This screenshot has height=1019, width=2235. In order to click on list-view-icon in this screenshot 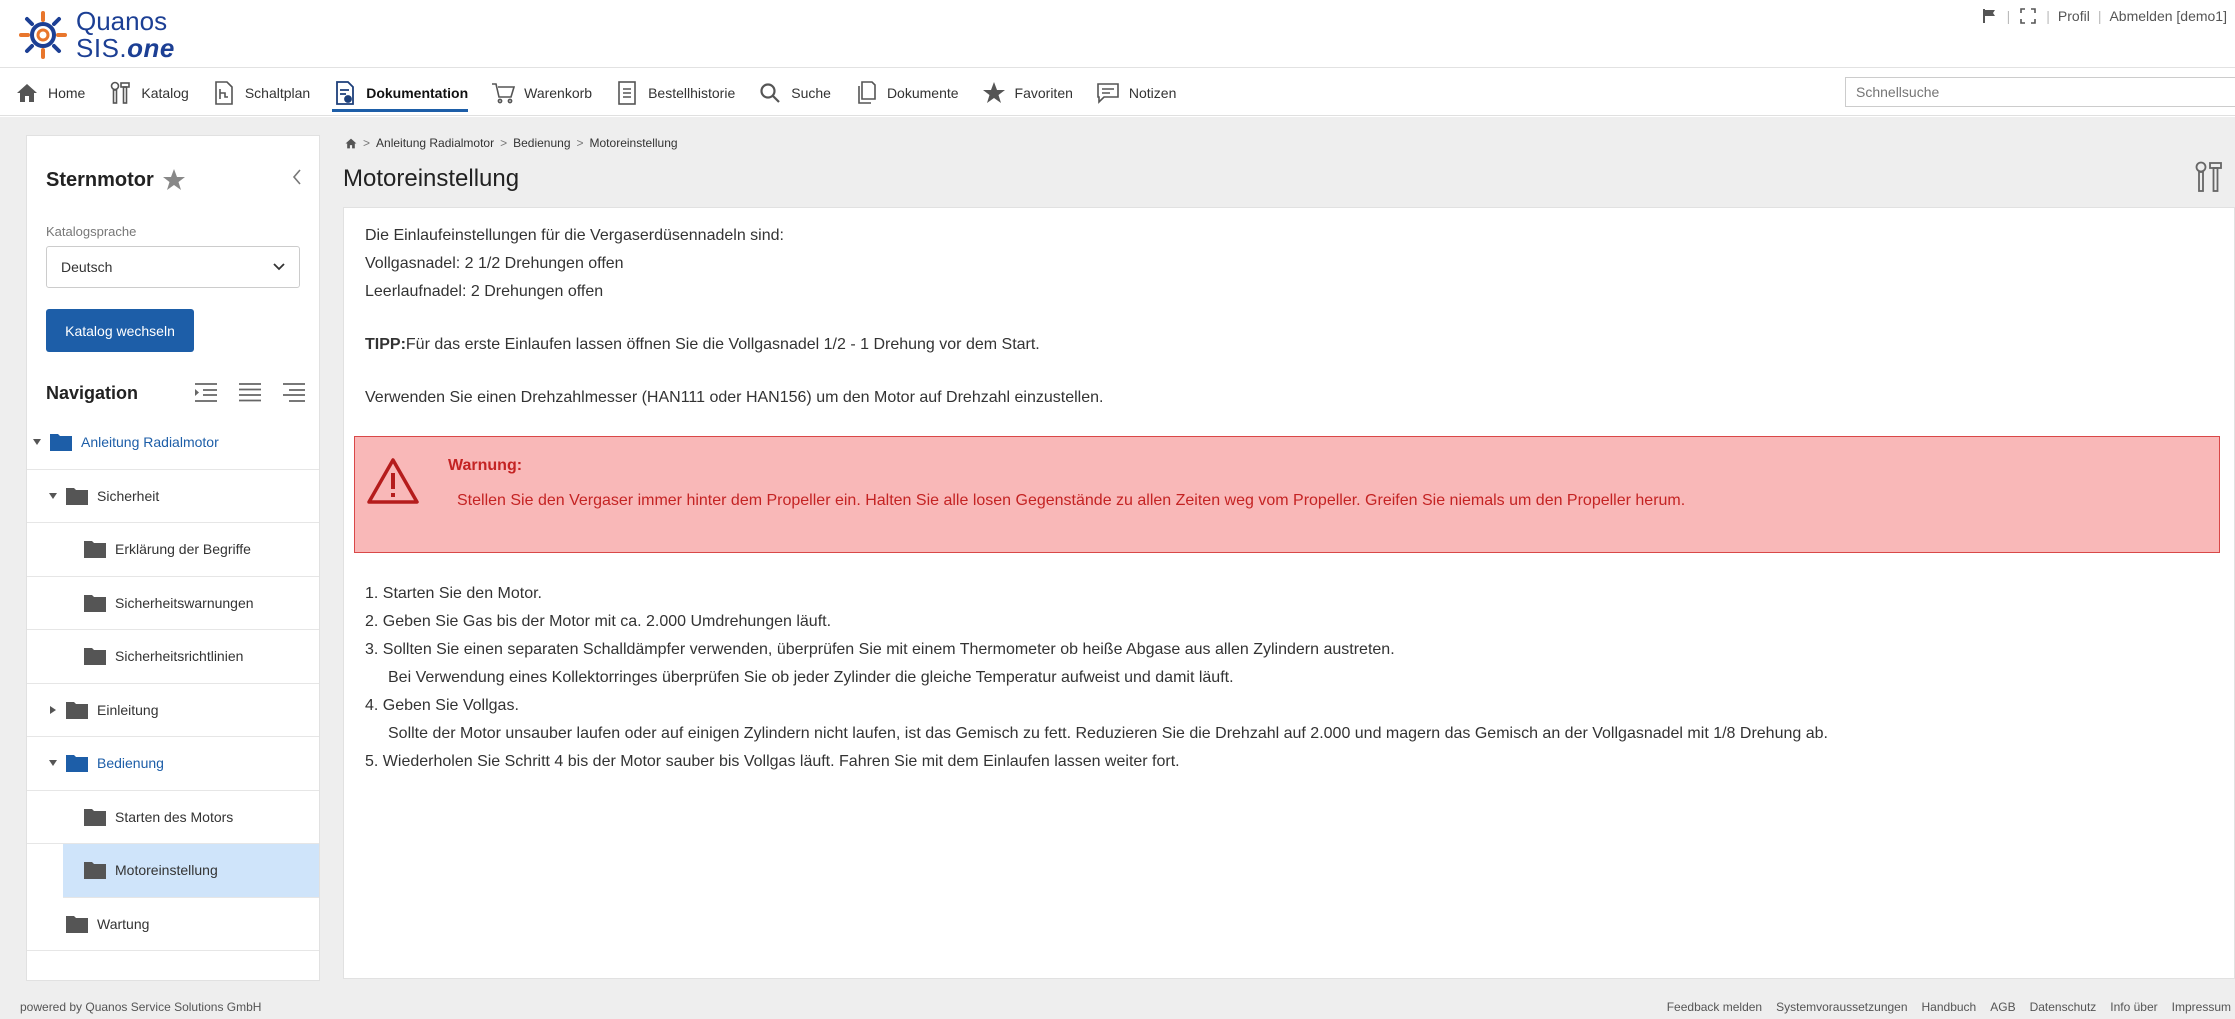, I will do `click(250, 392)`.